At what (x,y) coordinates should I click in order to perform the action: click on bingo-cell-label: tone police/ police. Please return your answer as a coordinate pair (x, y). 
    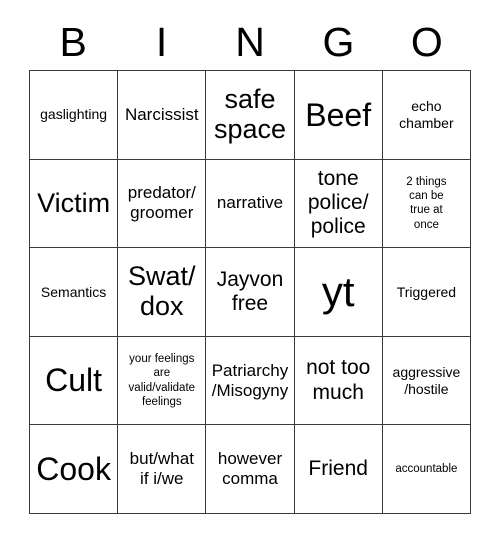
    Looking at the image, I should click on (338, 203).